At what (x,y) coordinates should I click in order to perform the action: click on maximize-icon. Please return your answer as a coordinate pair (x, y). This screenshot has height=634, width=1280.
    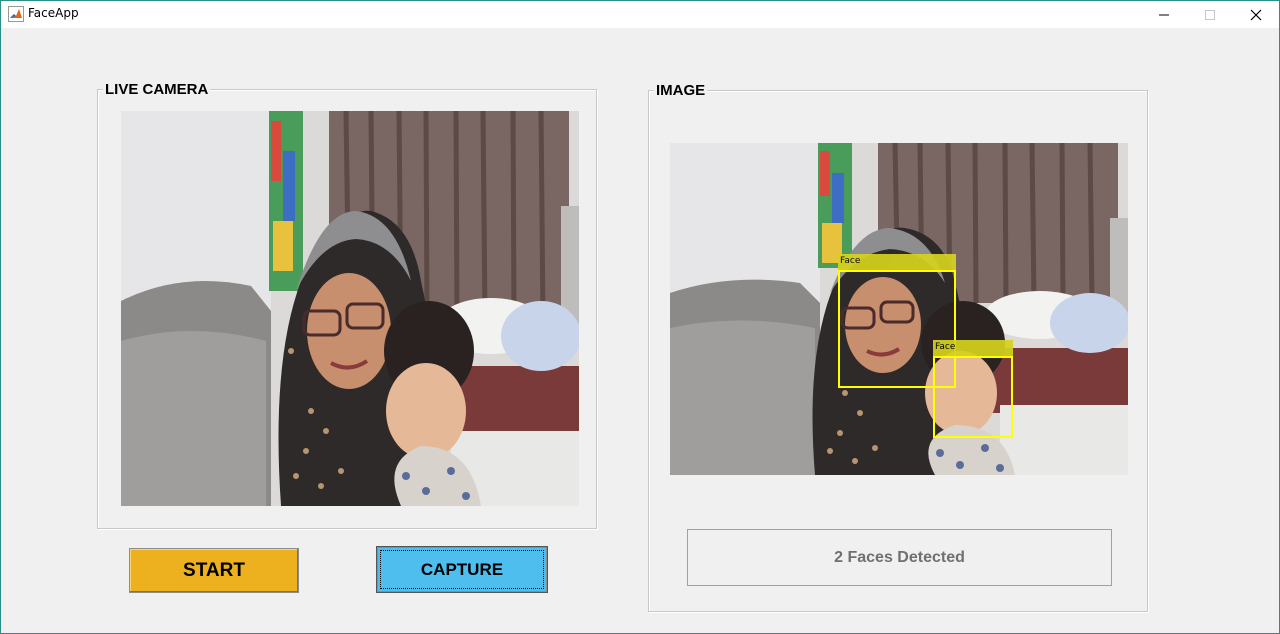
    Looking at the image, I should click on (1210, 14).